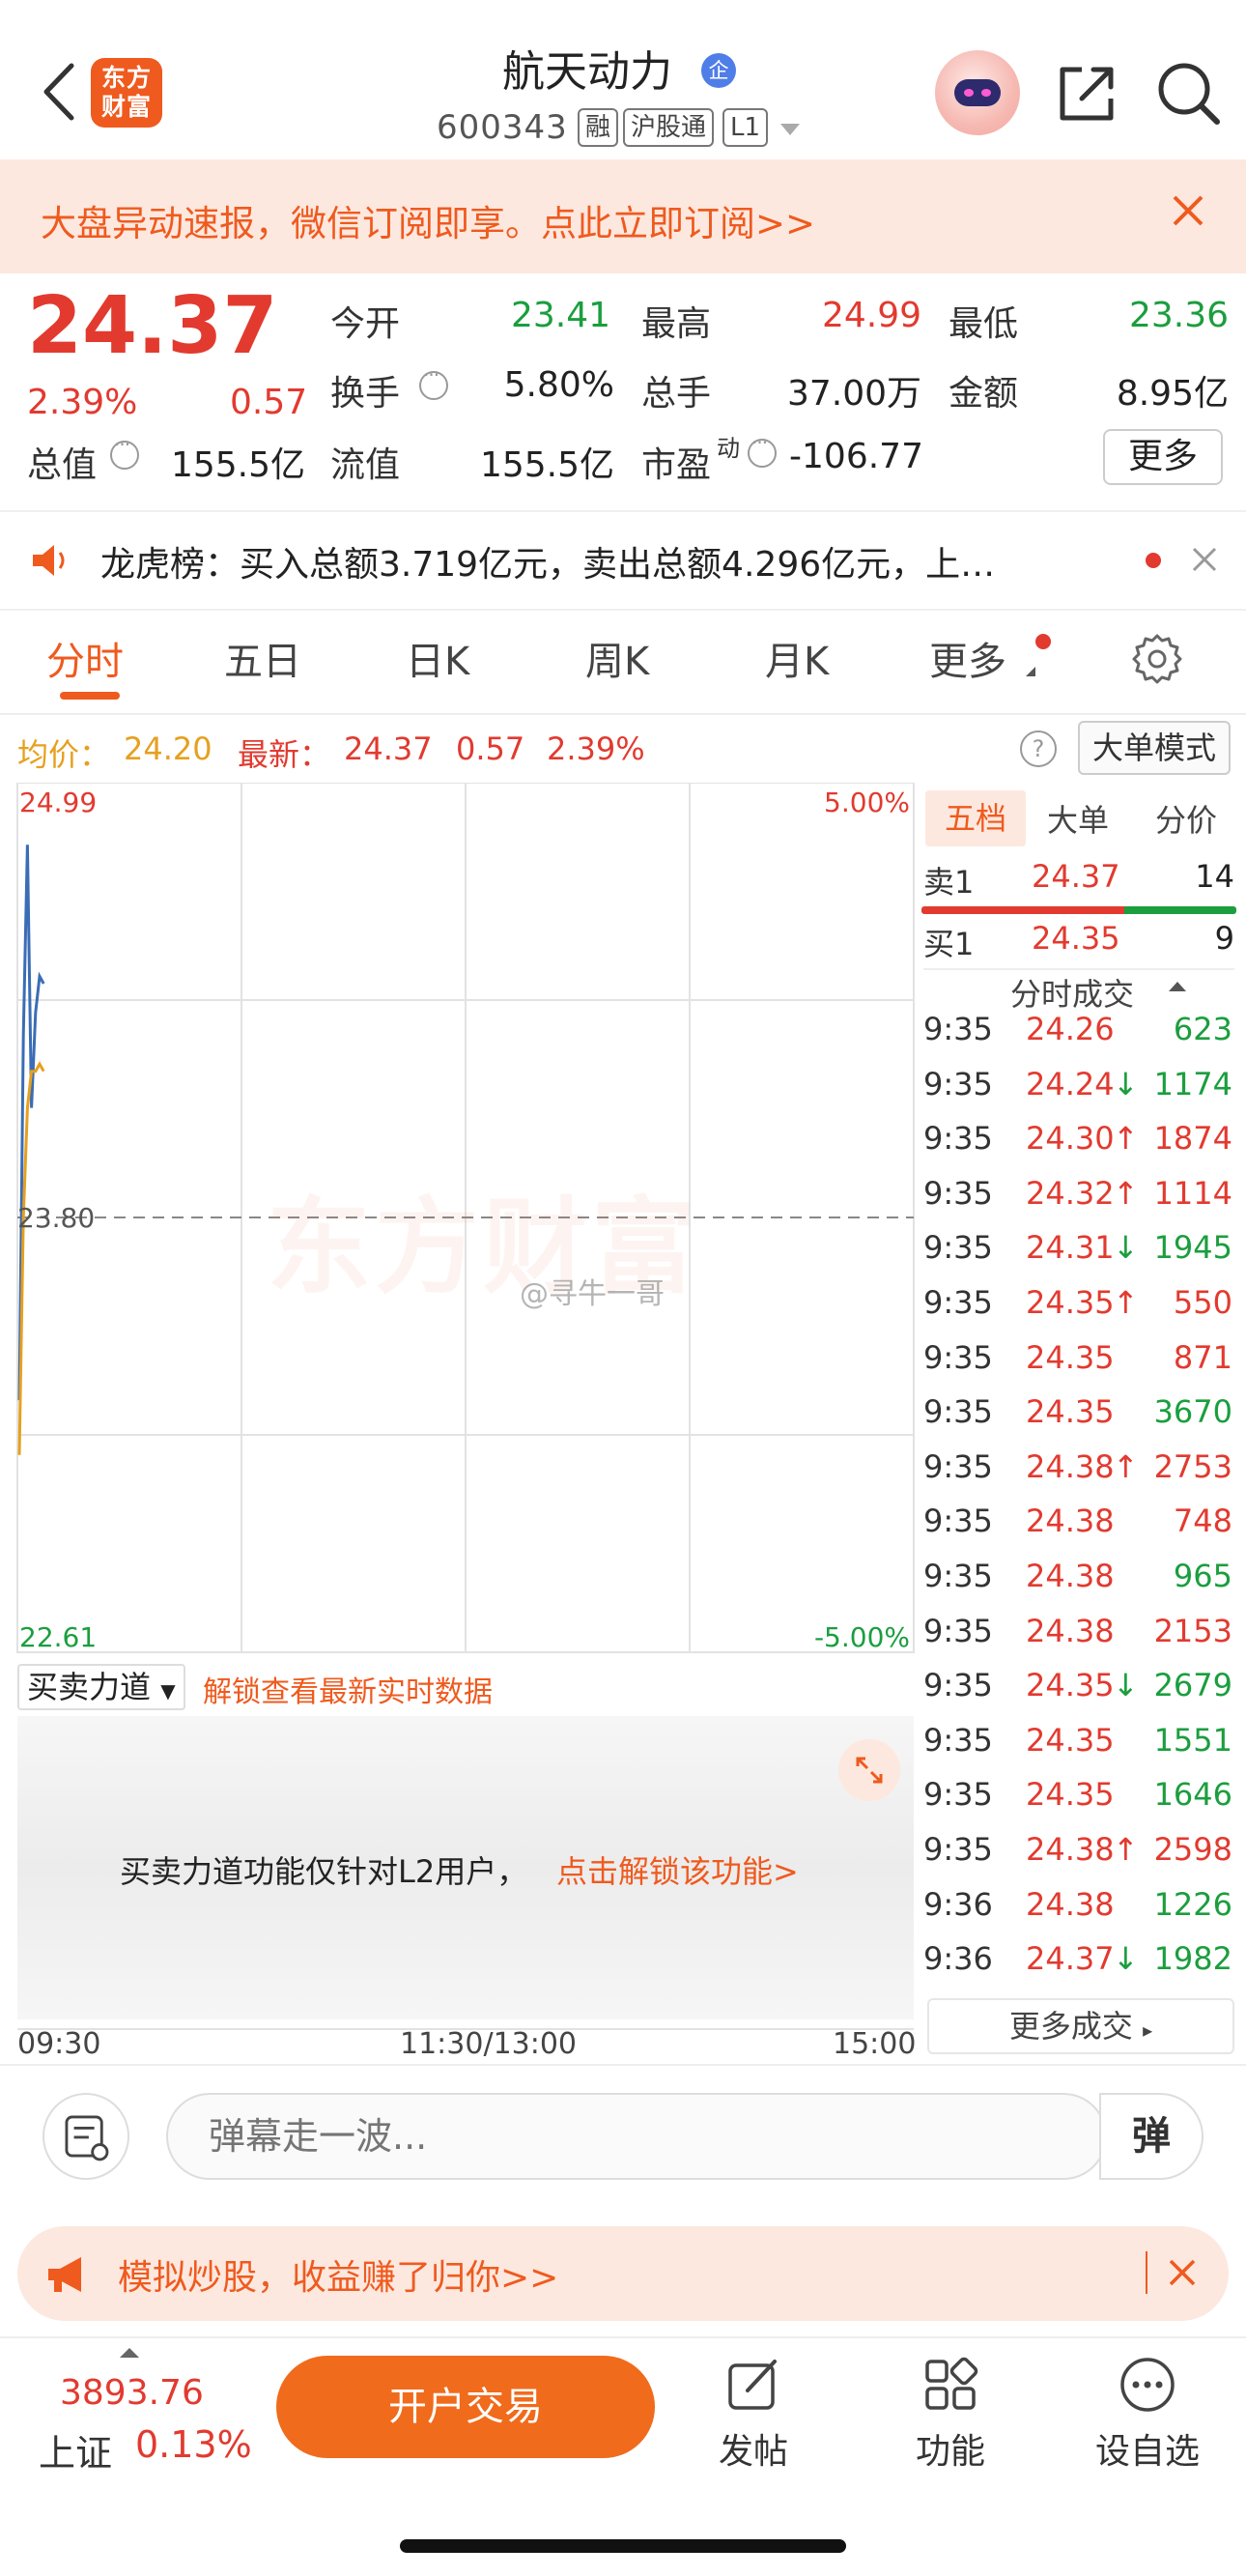 Image resolution: width=1246 pixels, height=2576 pixels. I want to click on danmaku-list-icon, so click(85, 2137).